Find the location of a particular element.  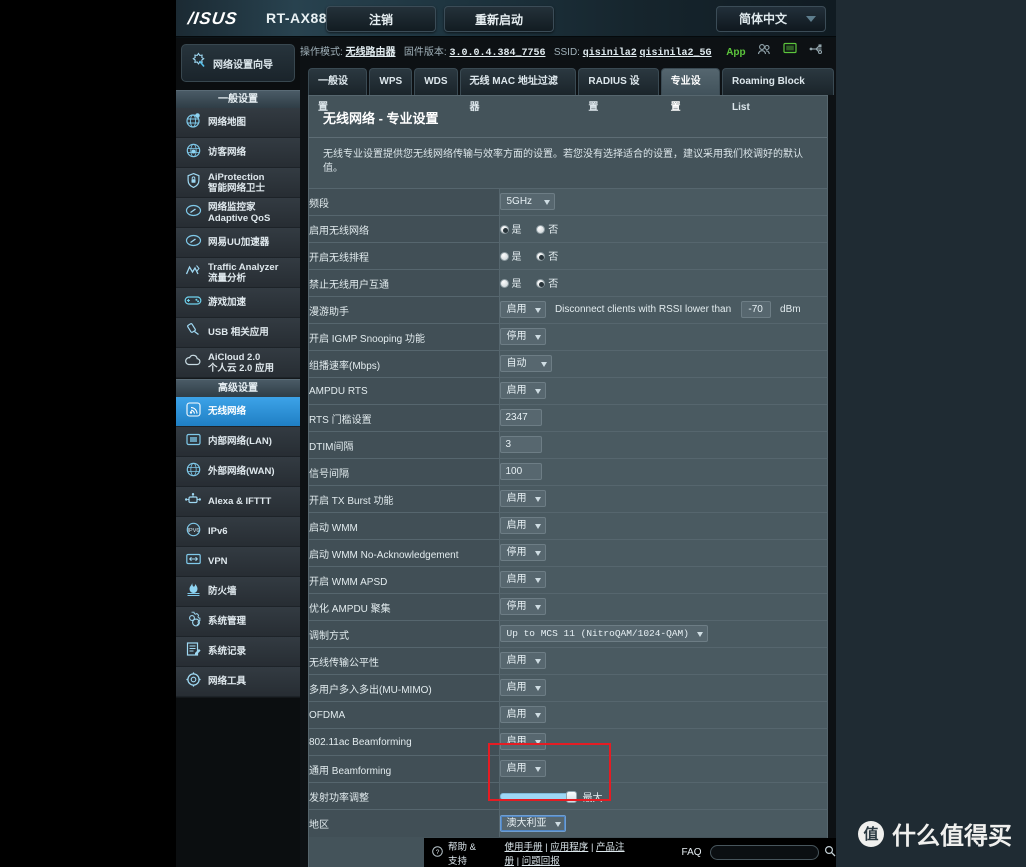

table-row: AMPDU RTS 启用 is located at coordinates (568, 391).